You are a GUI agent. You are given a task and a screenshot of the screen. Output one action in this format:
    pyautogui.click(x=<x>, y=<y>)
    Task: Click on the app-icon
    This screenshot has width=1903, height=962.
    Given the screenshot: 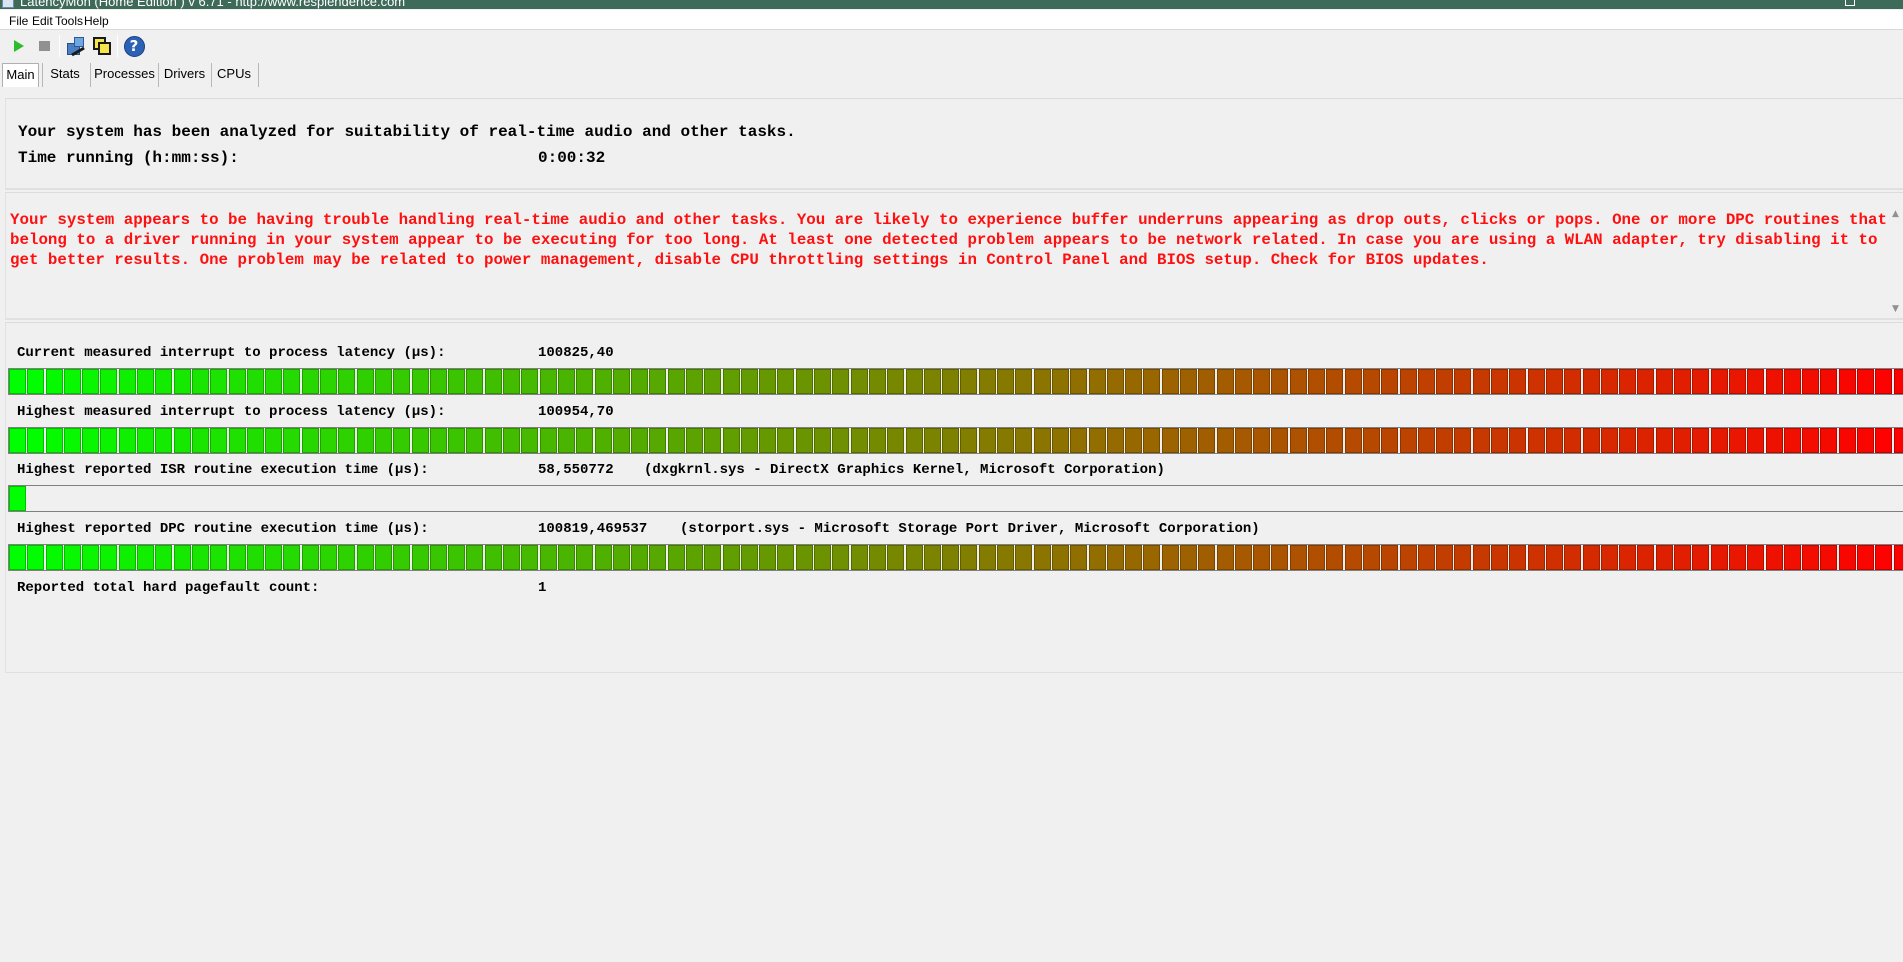 What is the action you would take?
    pyautogui.click(x=8, y=4)
    